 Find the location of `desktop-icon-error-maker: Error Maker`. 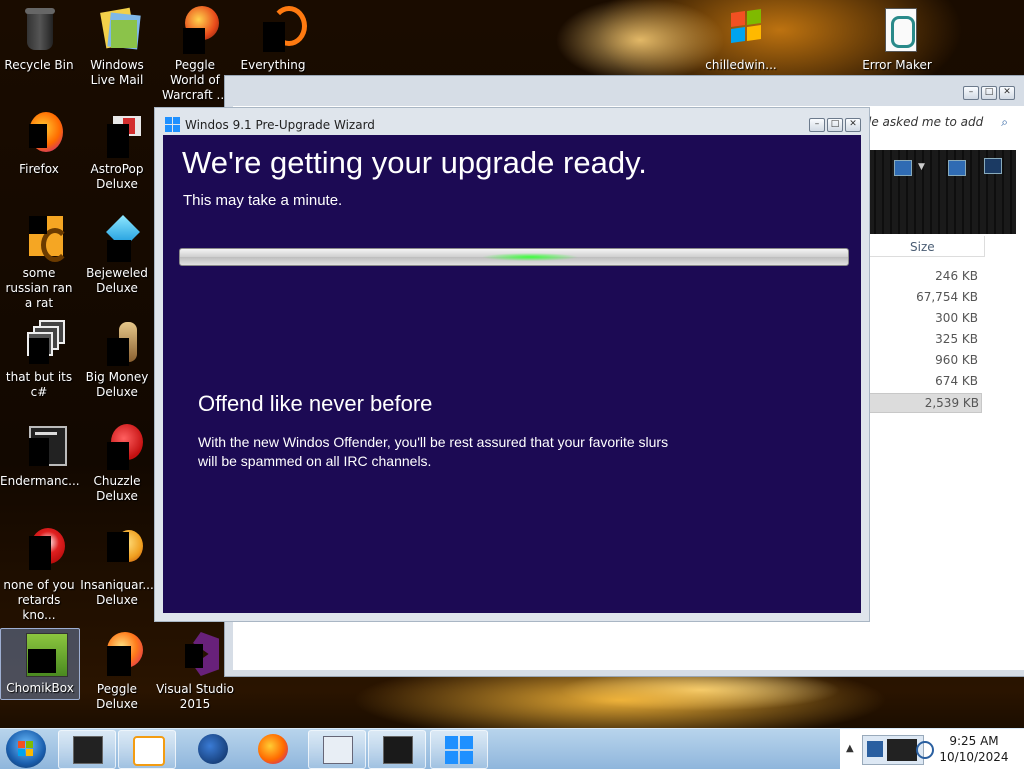

desktop-icon-error-maker: Error Maker is located at coordinates (897, 39).